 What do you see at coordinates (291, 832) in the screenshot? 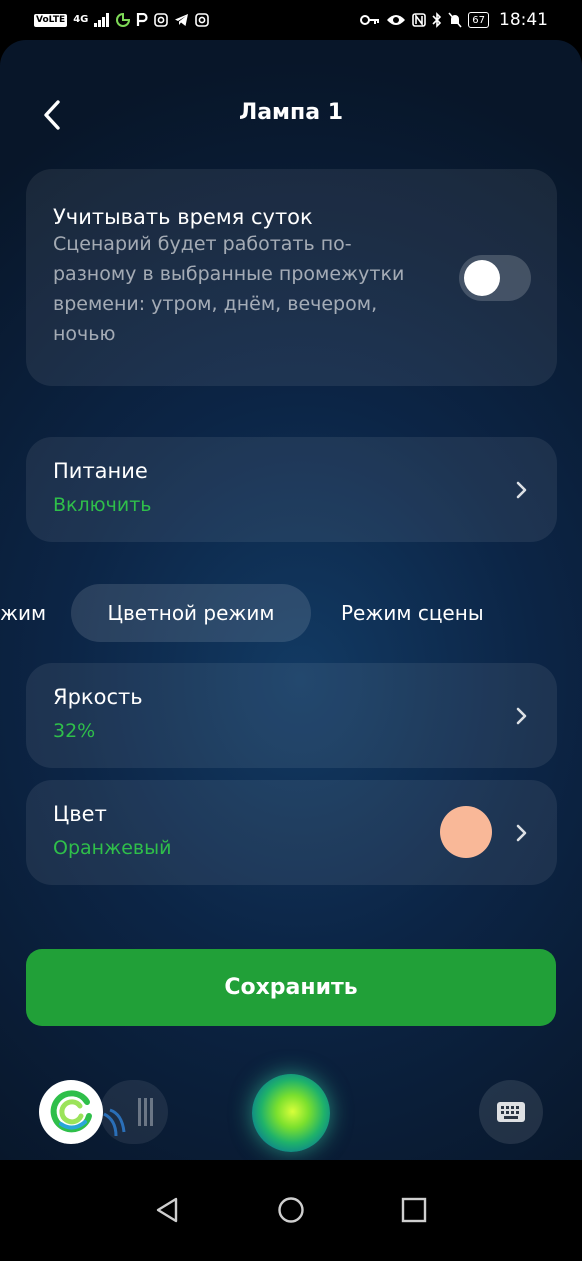
I see `color-card: Цвет Оранжевый` at bounding box center [291, 832].